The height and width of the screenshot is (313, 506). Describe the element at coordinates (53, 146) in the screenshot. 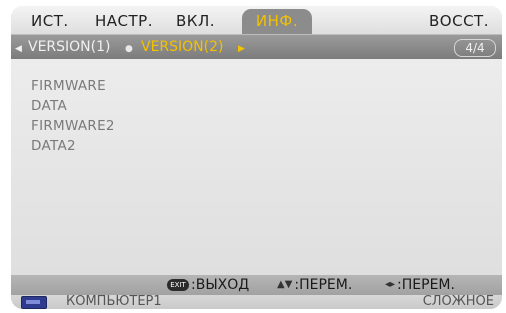

I see `row-data2: DATA2` at that location.